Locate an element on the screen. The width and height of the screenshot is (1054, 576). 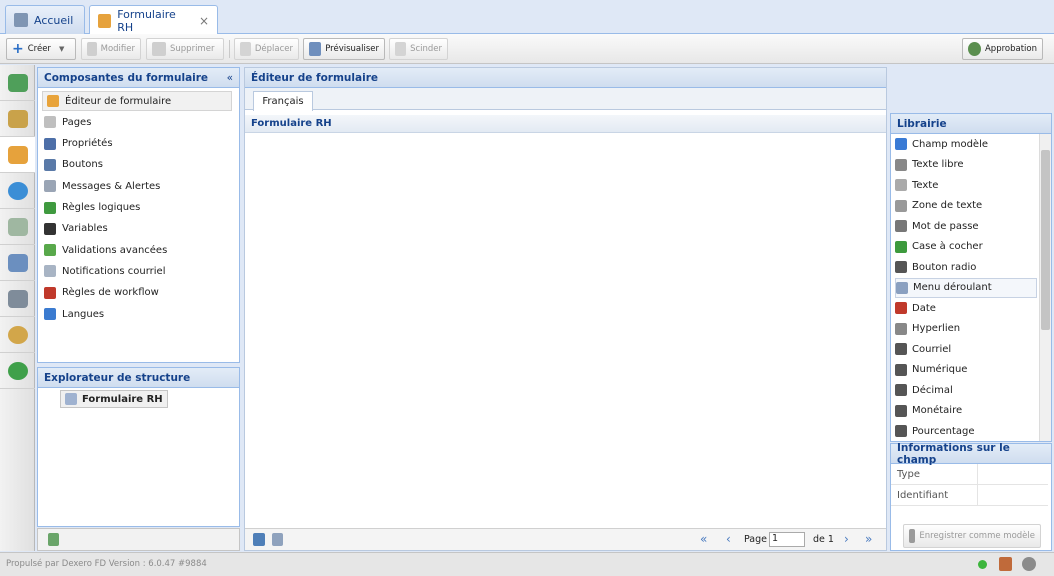
explorer-panel-header: Explorateur de structure is located at coordinates (138, 378).